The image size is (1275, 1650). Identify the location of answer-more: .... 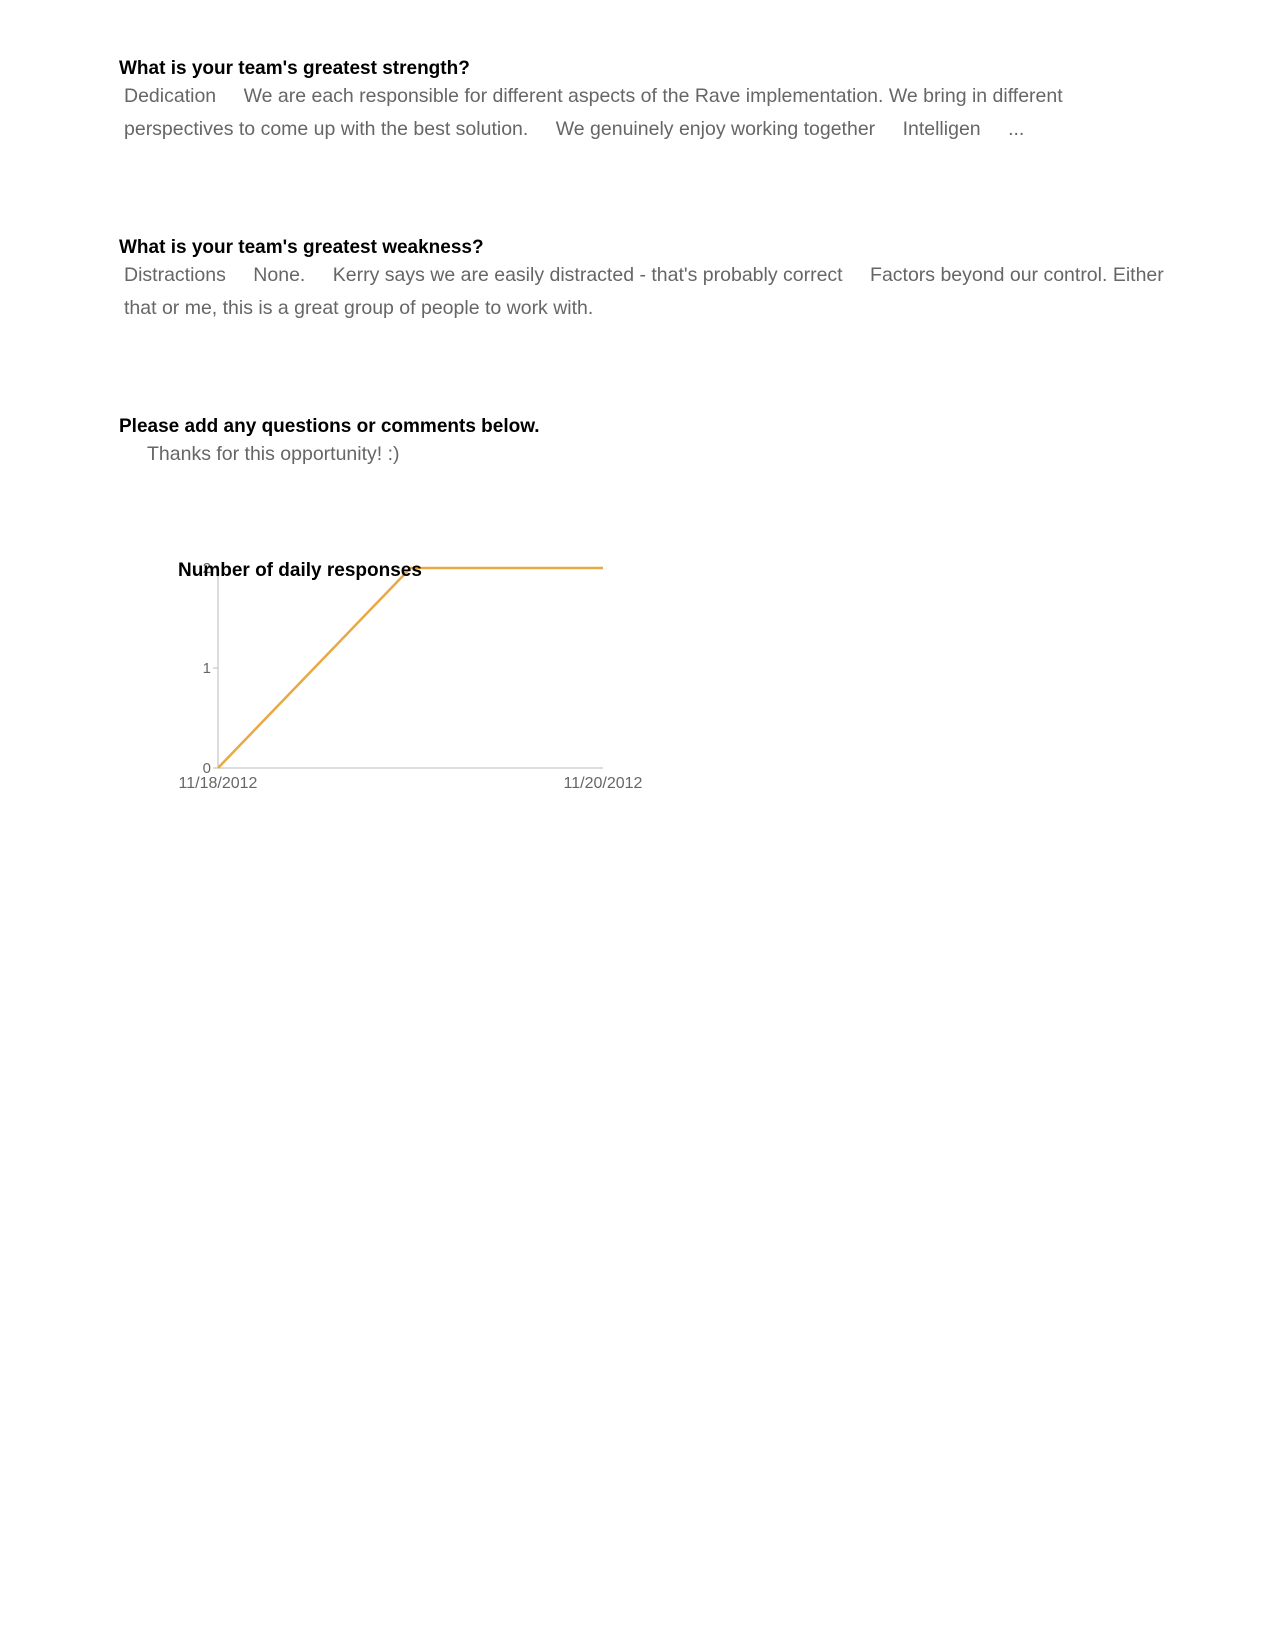
(1016, 129).